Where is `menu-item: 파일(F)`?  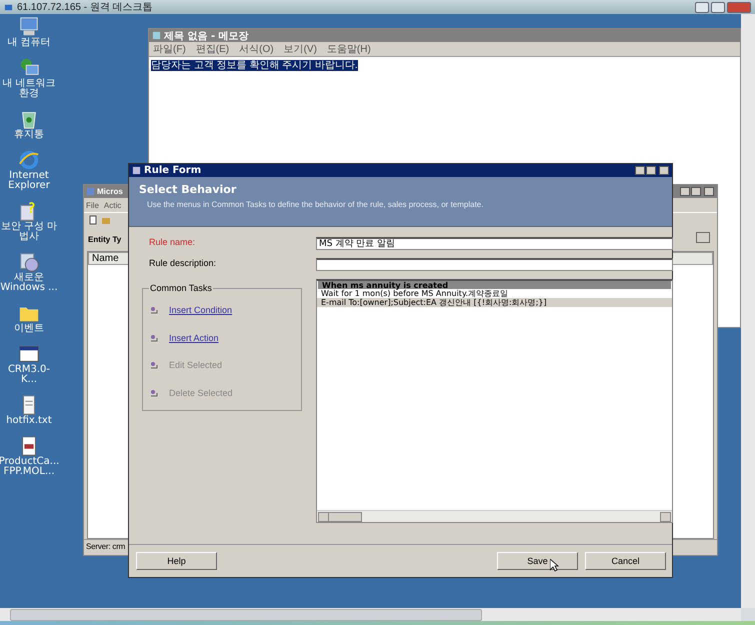 menu-item: 파일(F) is located at coordinates (169, 49).